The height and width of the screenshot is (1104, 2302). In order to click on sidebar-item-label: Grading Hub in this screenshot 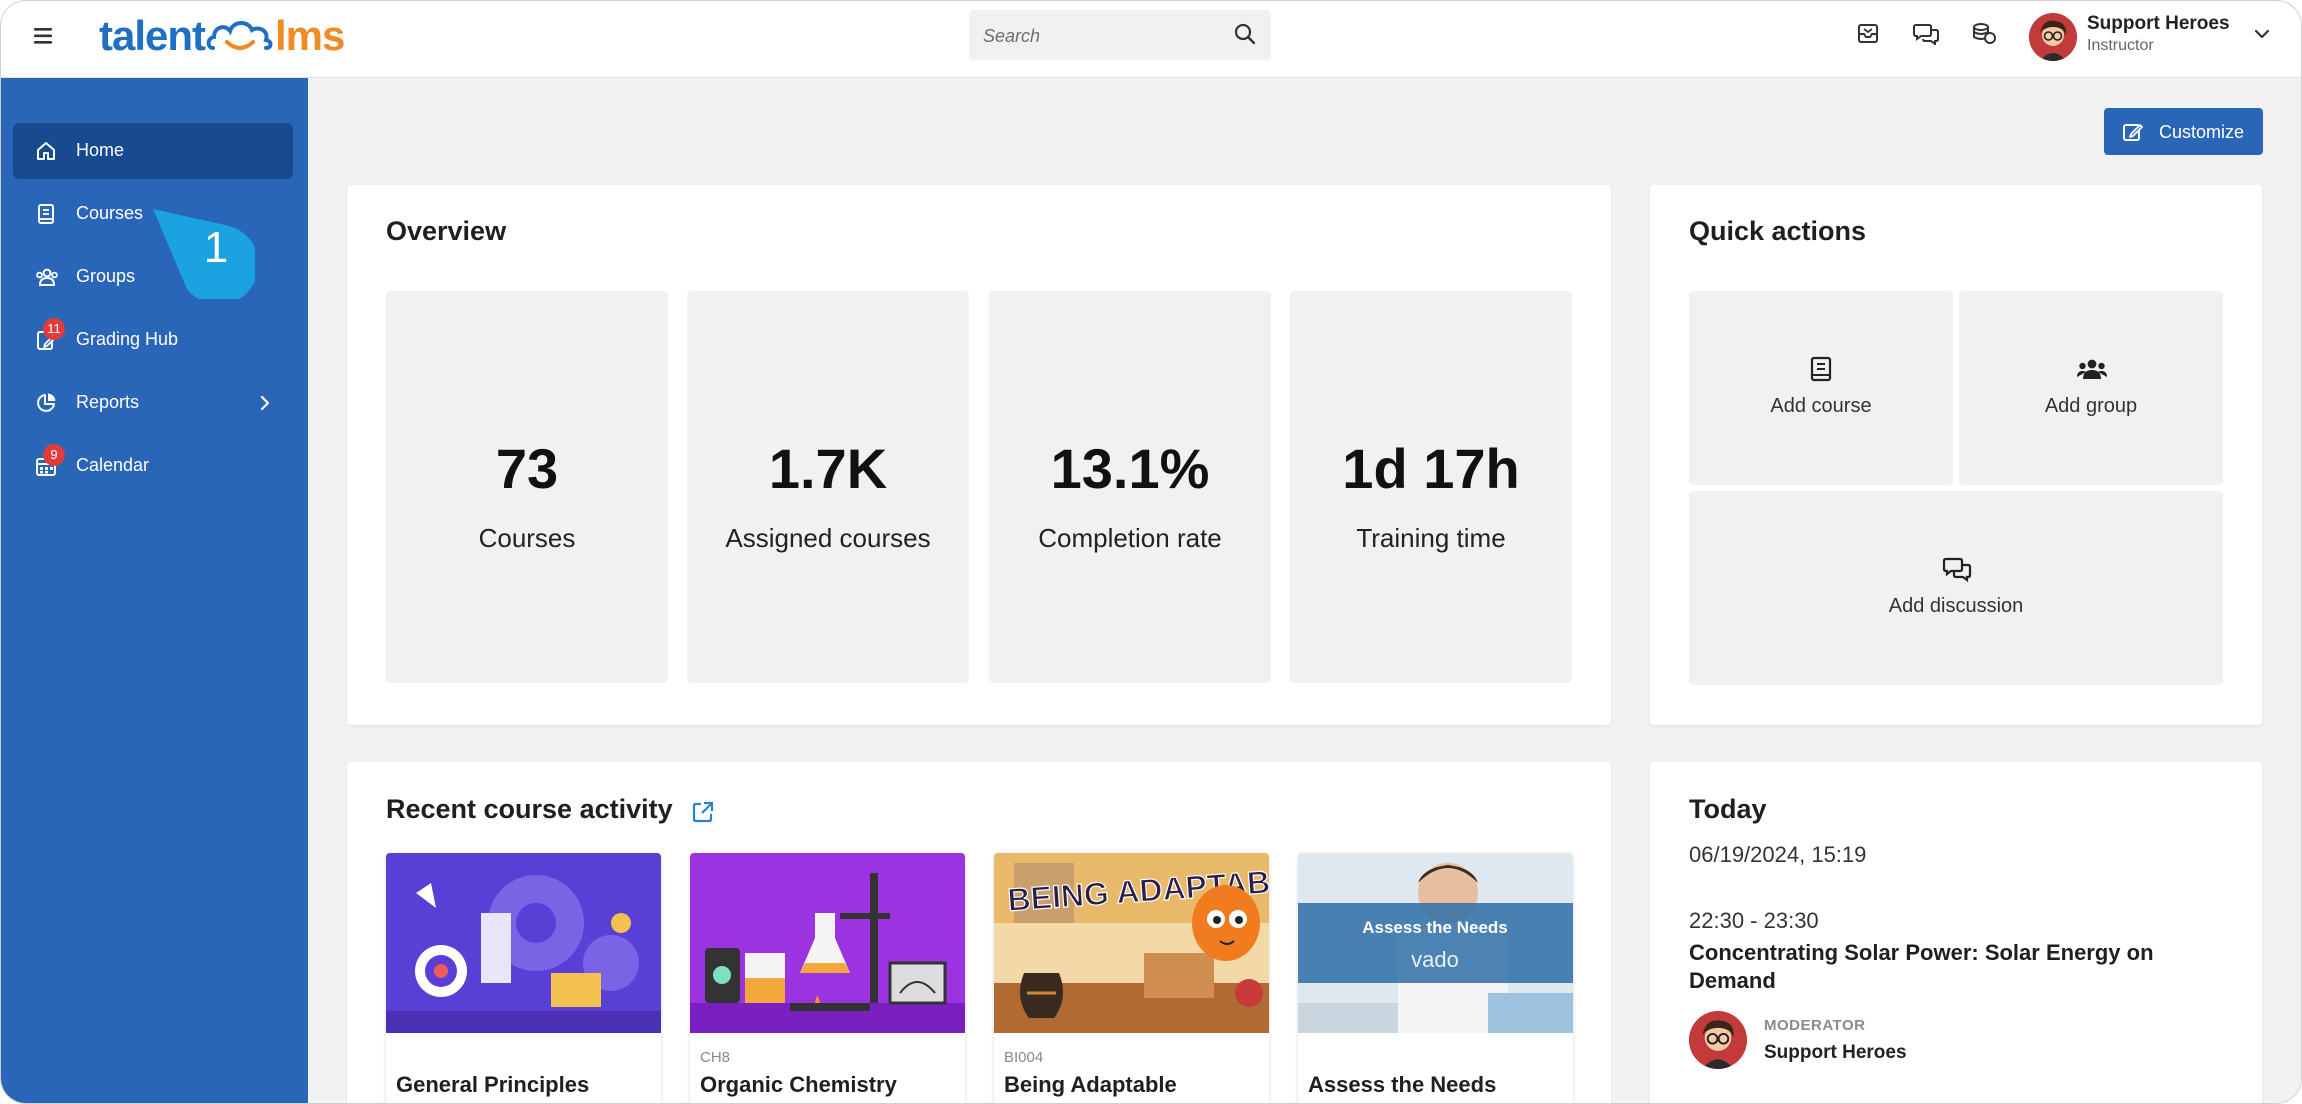, I will do `click(127, 339)`.